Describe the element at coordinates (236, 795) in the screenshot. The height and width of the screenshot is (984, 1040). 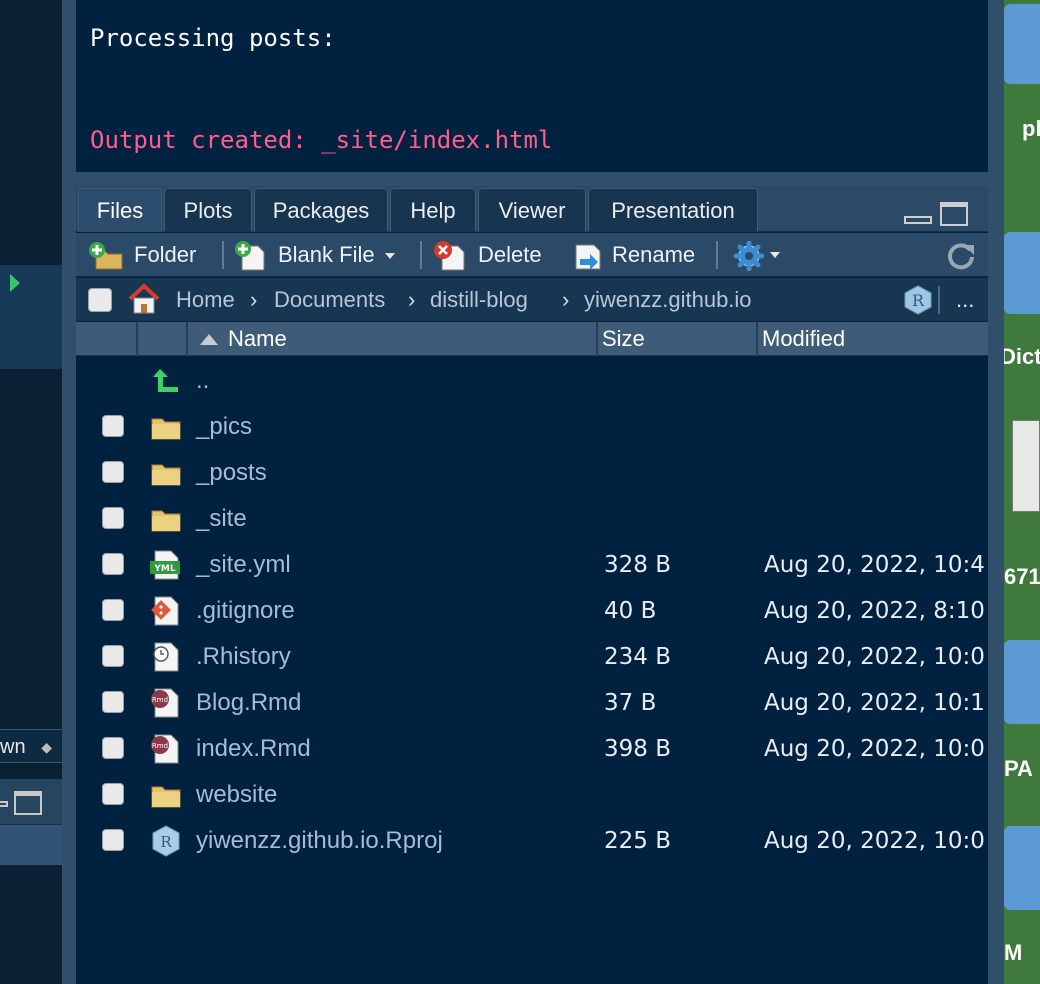
I see `file-name-link: website` at that location.